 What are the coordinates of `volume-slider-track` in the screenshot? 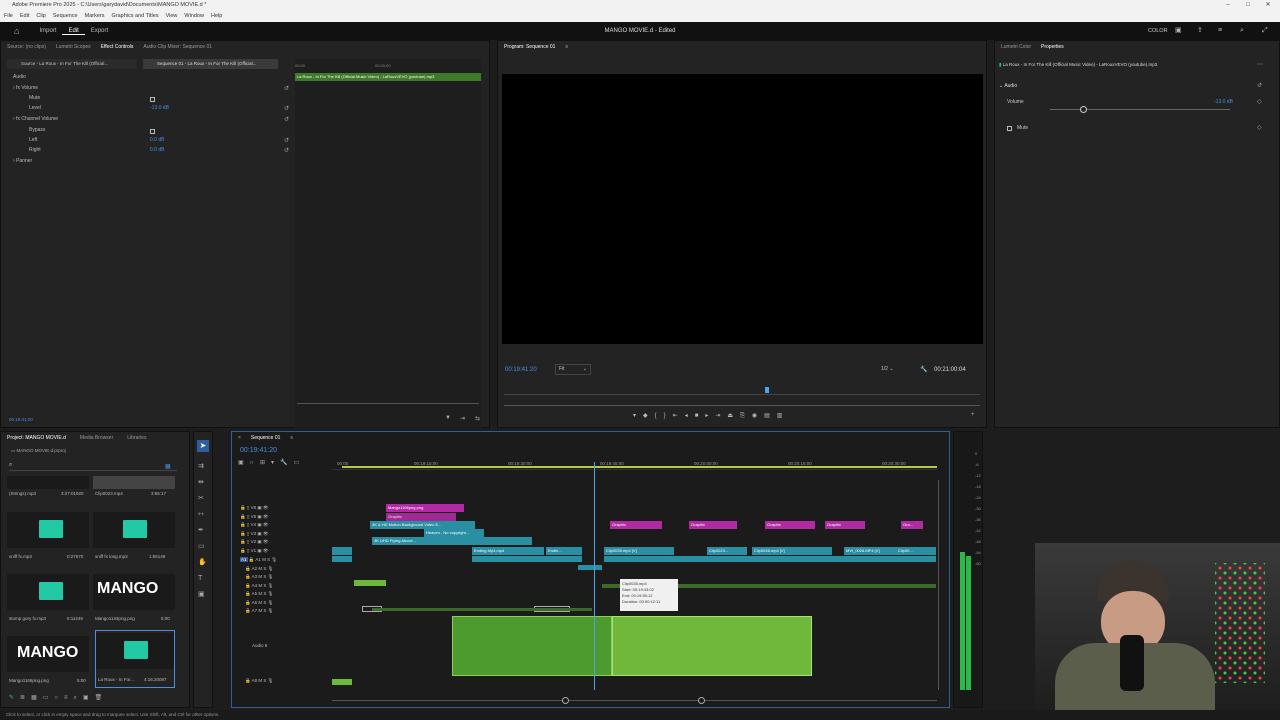 It's located at (1140, 109).